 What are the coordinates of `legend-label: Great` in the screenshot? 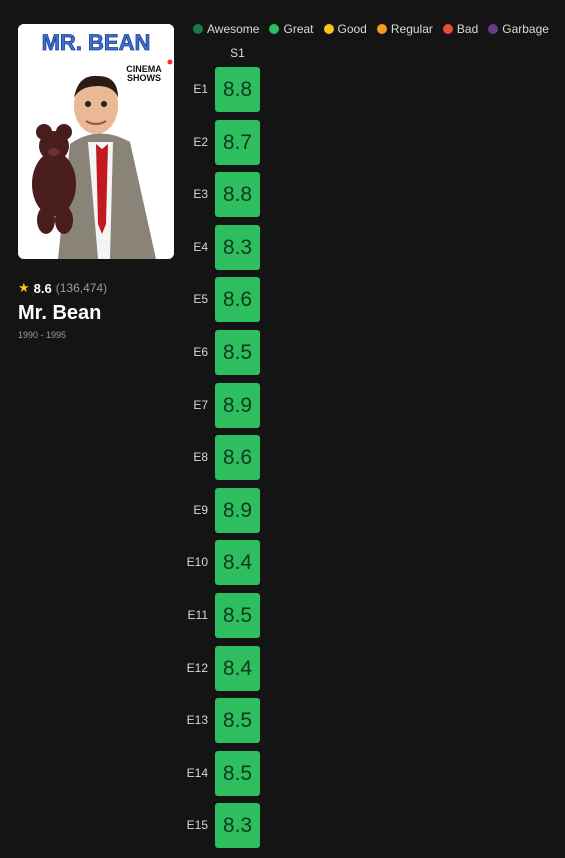 It's located at (298, 29).